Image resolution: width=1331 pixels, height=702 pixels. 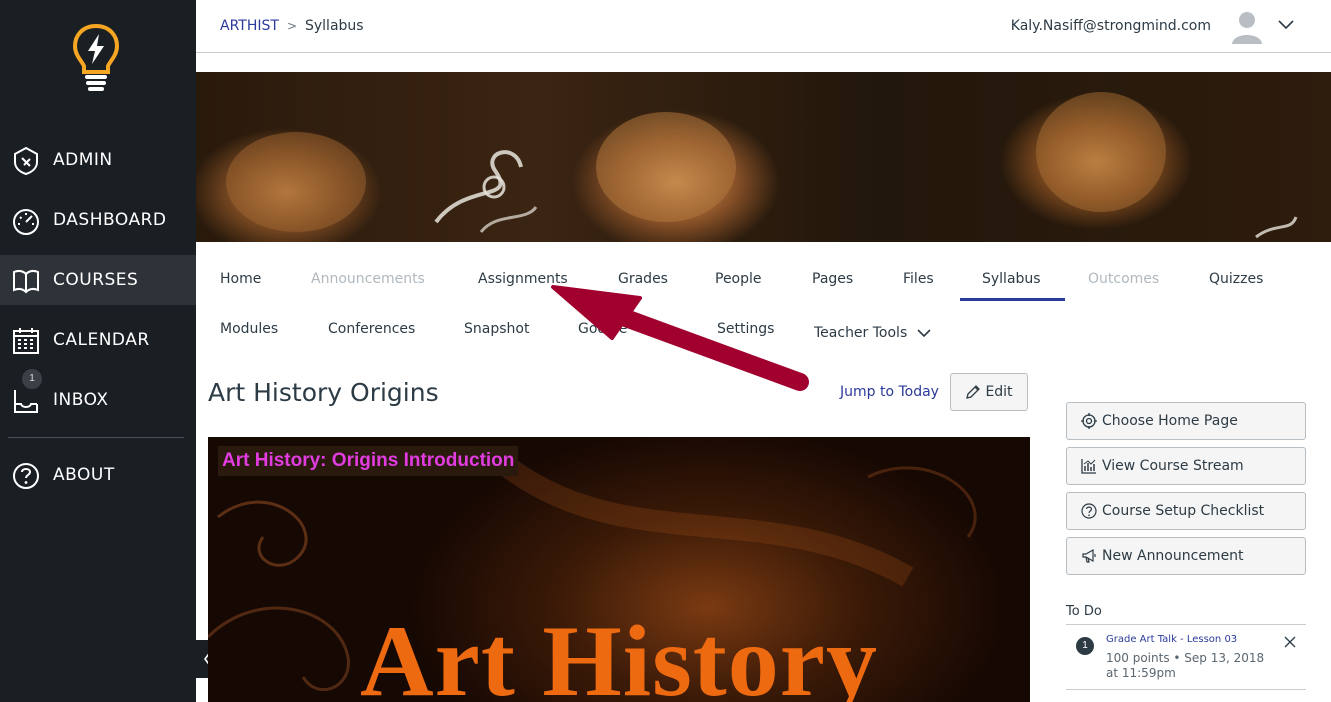 I want to click on nav-item-label: ABOUT, so click(x=84, y=475).